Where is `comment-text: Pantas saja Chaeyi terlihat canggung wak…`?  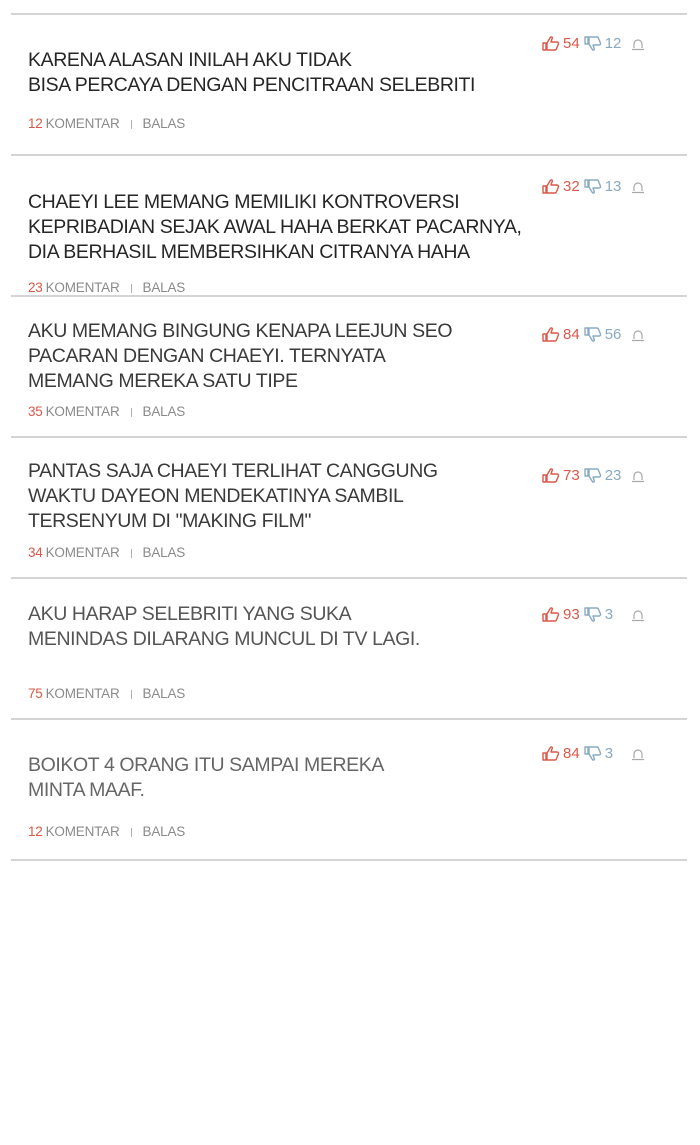 comment-text: Pantas saja Chaeyi terlihat canggung wak… is located at coordinates (233, 496).